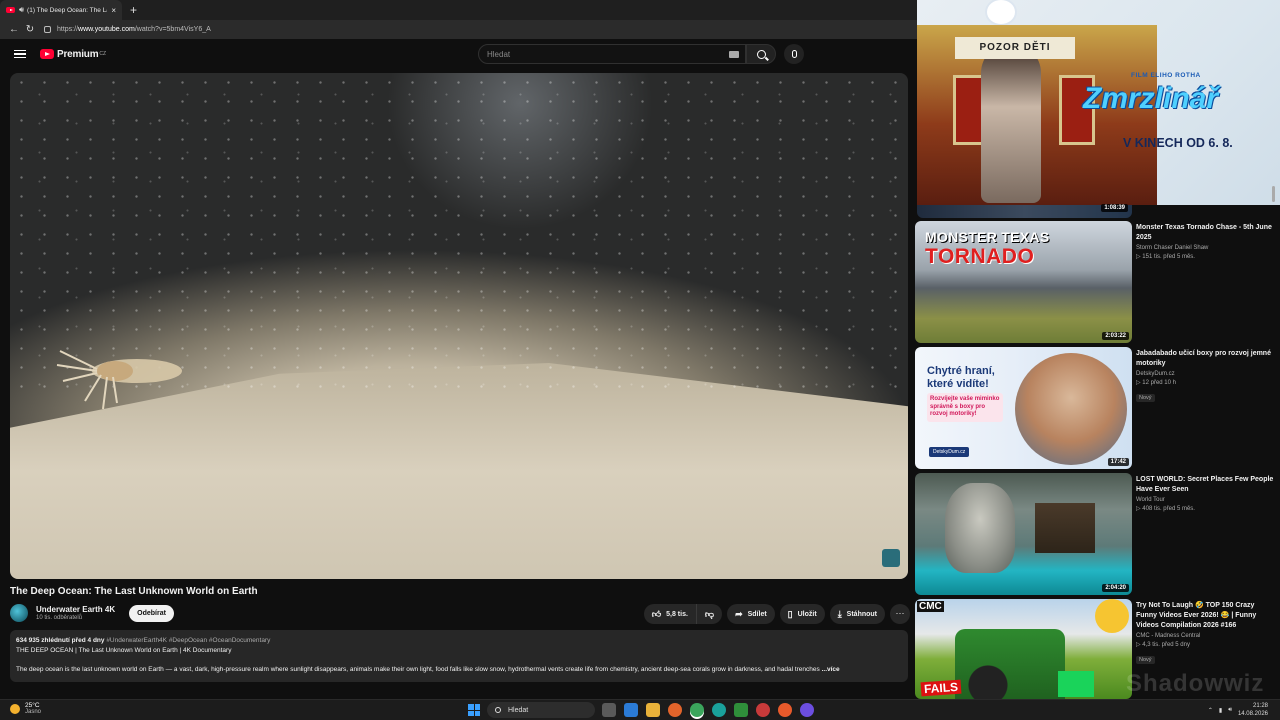  I want to click on new-badge: Nový, so click(1145, 398).